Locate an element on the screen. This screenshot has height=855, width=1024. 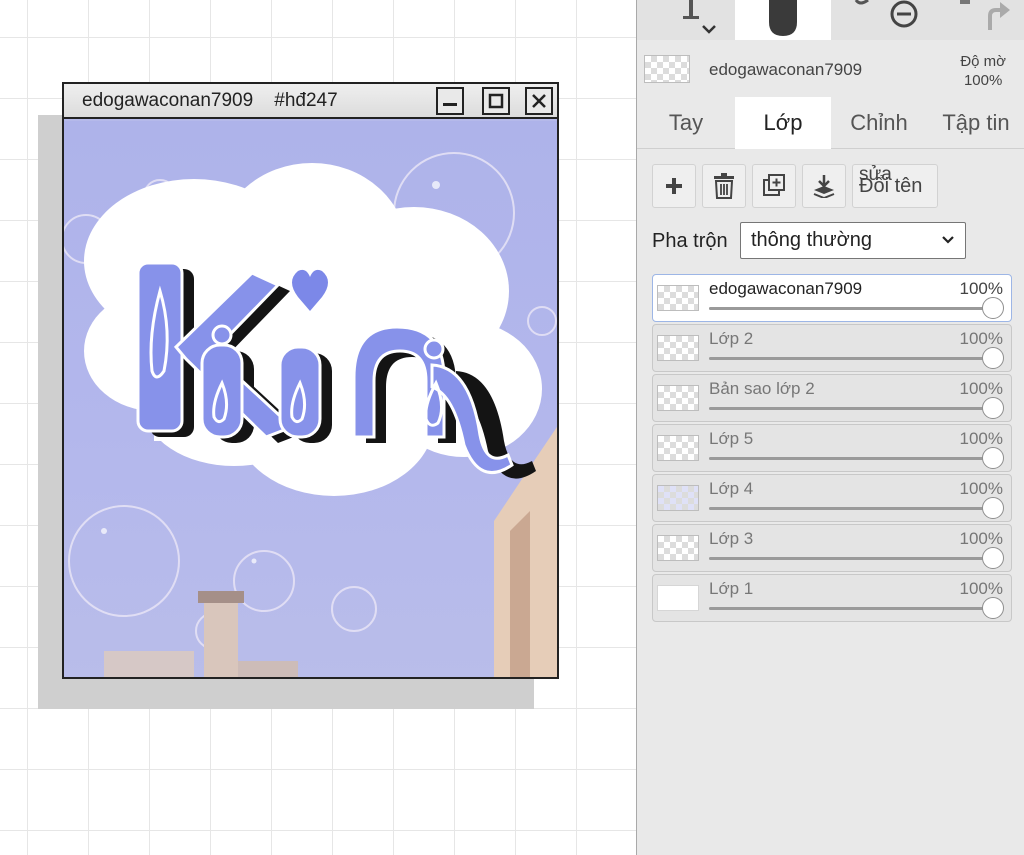
redo-icon is located at coordinates (985, 15).